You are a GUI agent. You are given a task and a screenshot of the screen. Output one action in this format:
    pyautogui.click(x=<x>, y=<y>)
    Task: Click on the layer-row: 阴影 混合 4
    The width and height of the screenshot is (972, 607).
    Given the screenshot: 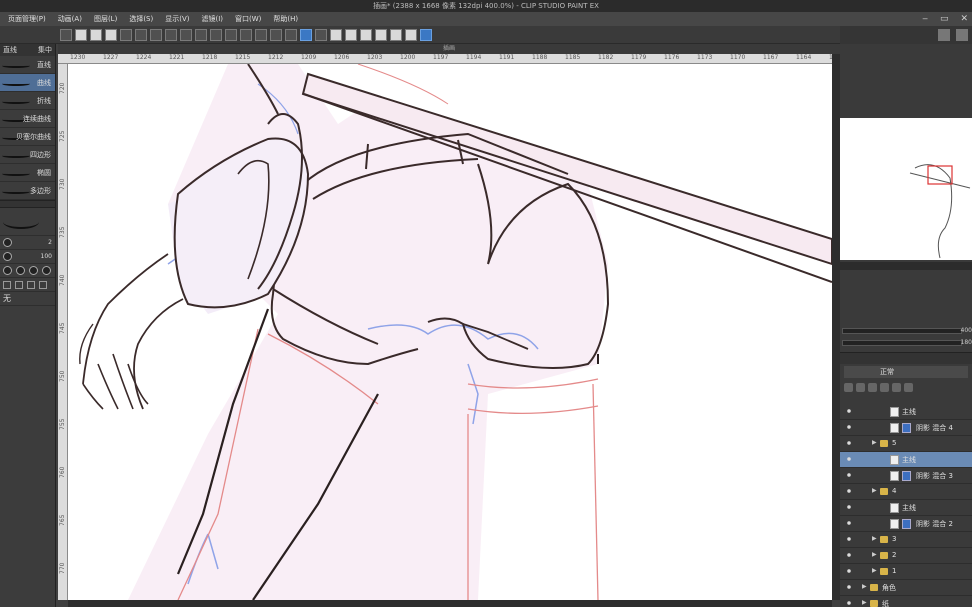 What is the action you would take?
    pyautogui.click(x=906, y=428)
    